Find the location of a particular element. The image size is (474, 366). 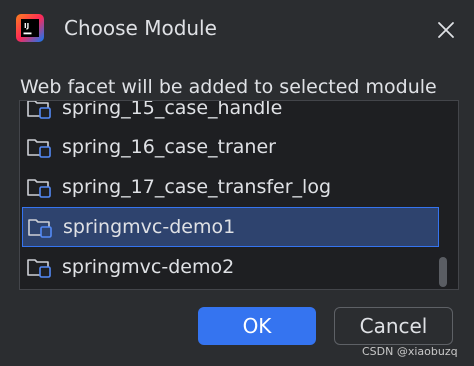

module-label: spring_15_case_handle is located at coordinates (172, 109).